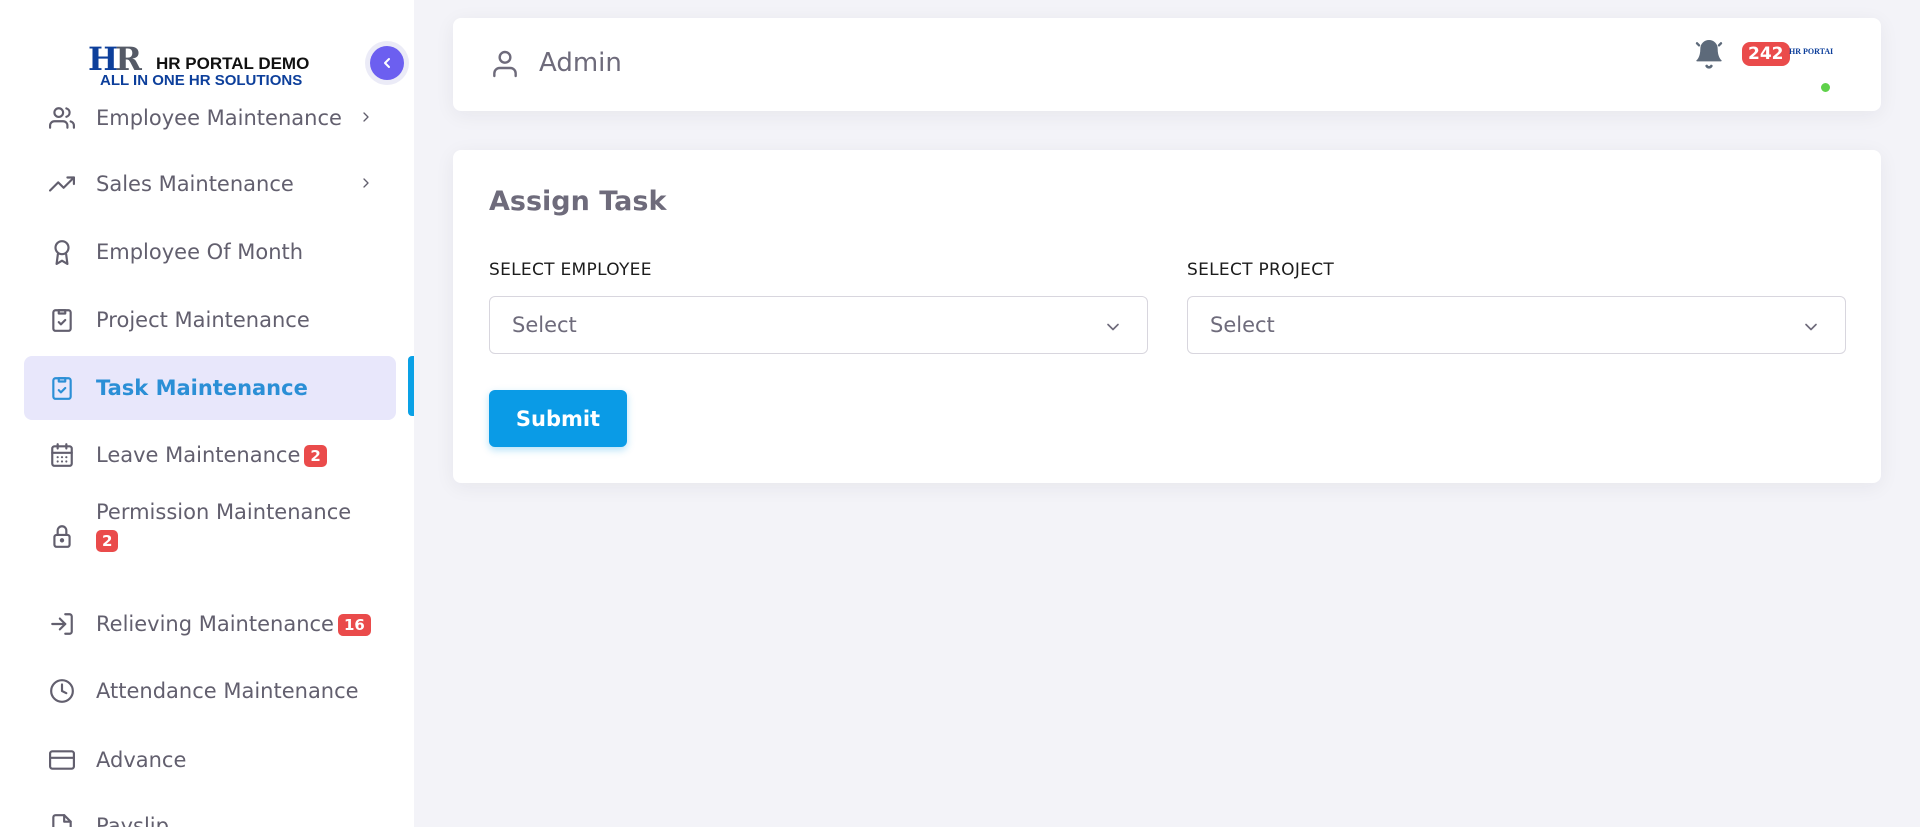 The width and height of the screenshot is (1920, 827). I want to click on file-icon, so click(62, 819).